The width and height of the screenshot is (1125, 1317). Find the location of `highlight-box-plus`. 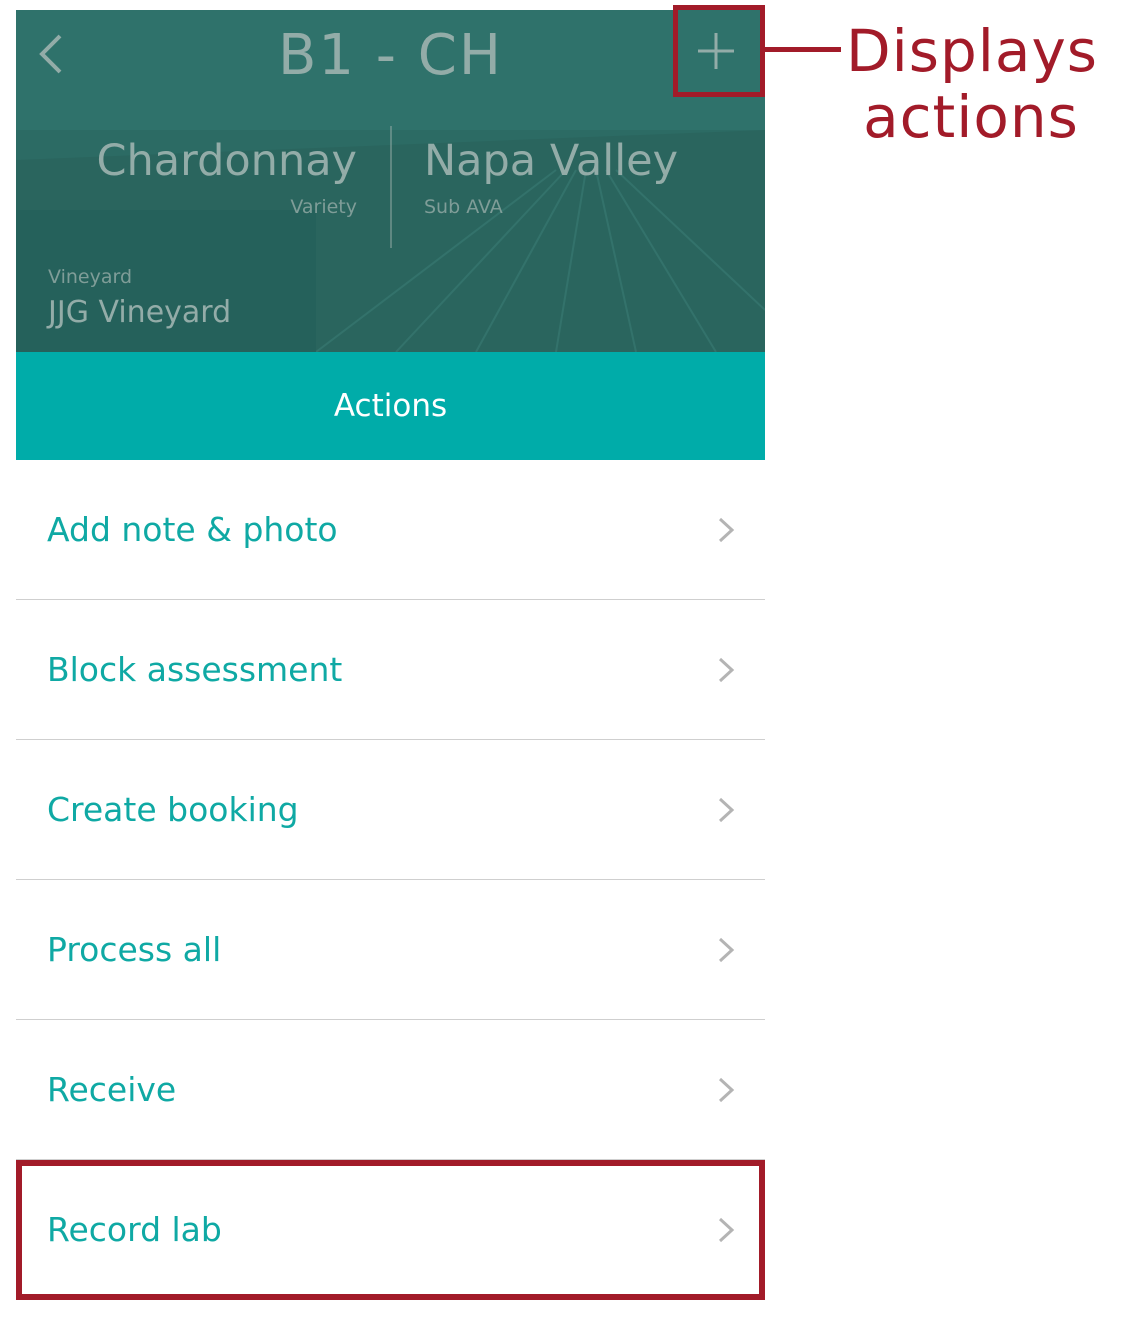

highlight-box-plus is located at coordinates (719, 51).